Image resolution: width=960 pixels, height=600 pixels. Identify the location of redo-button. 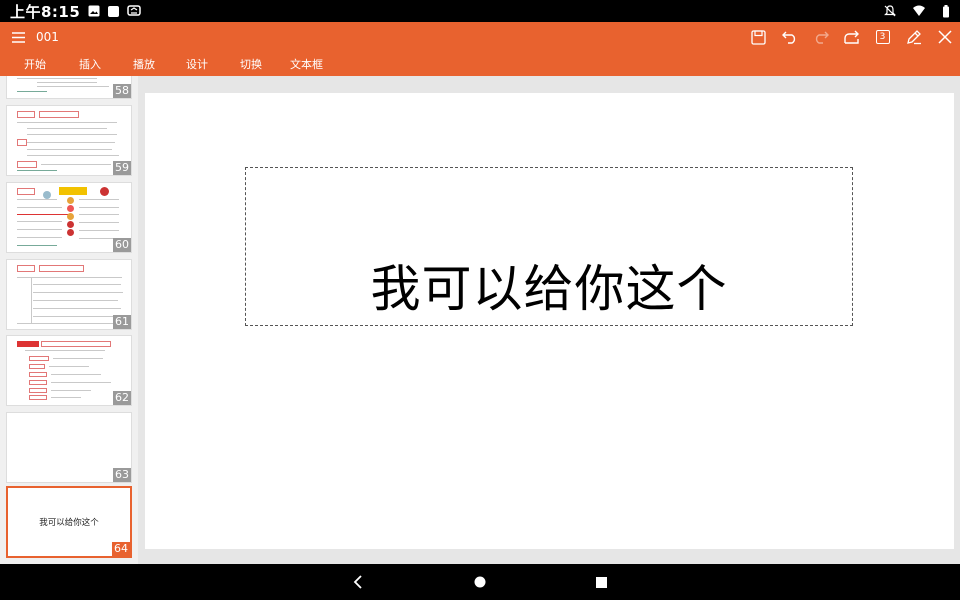
(820, 37).